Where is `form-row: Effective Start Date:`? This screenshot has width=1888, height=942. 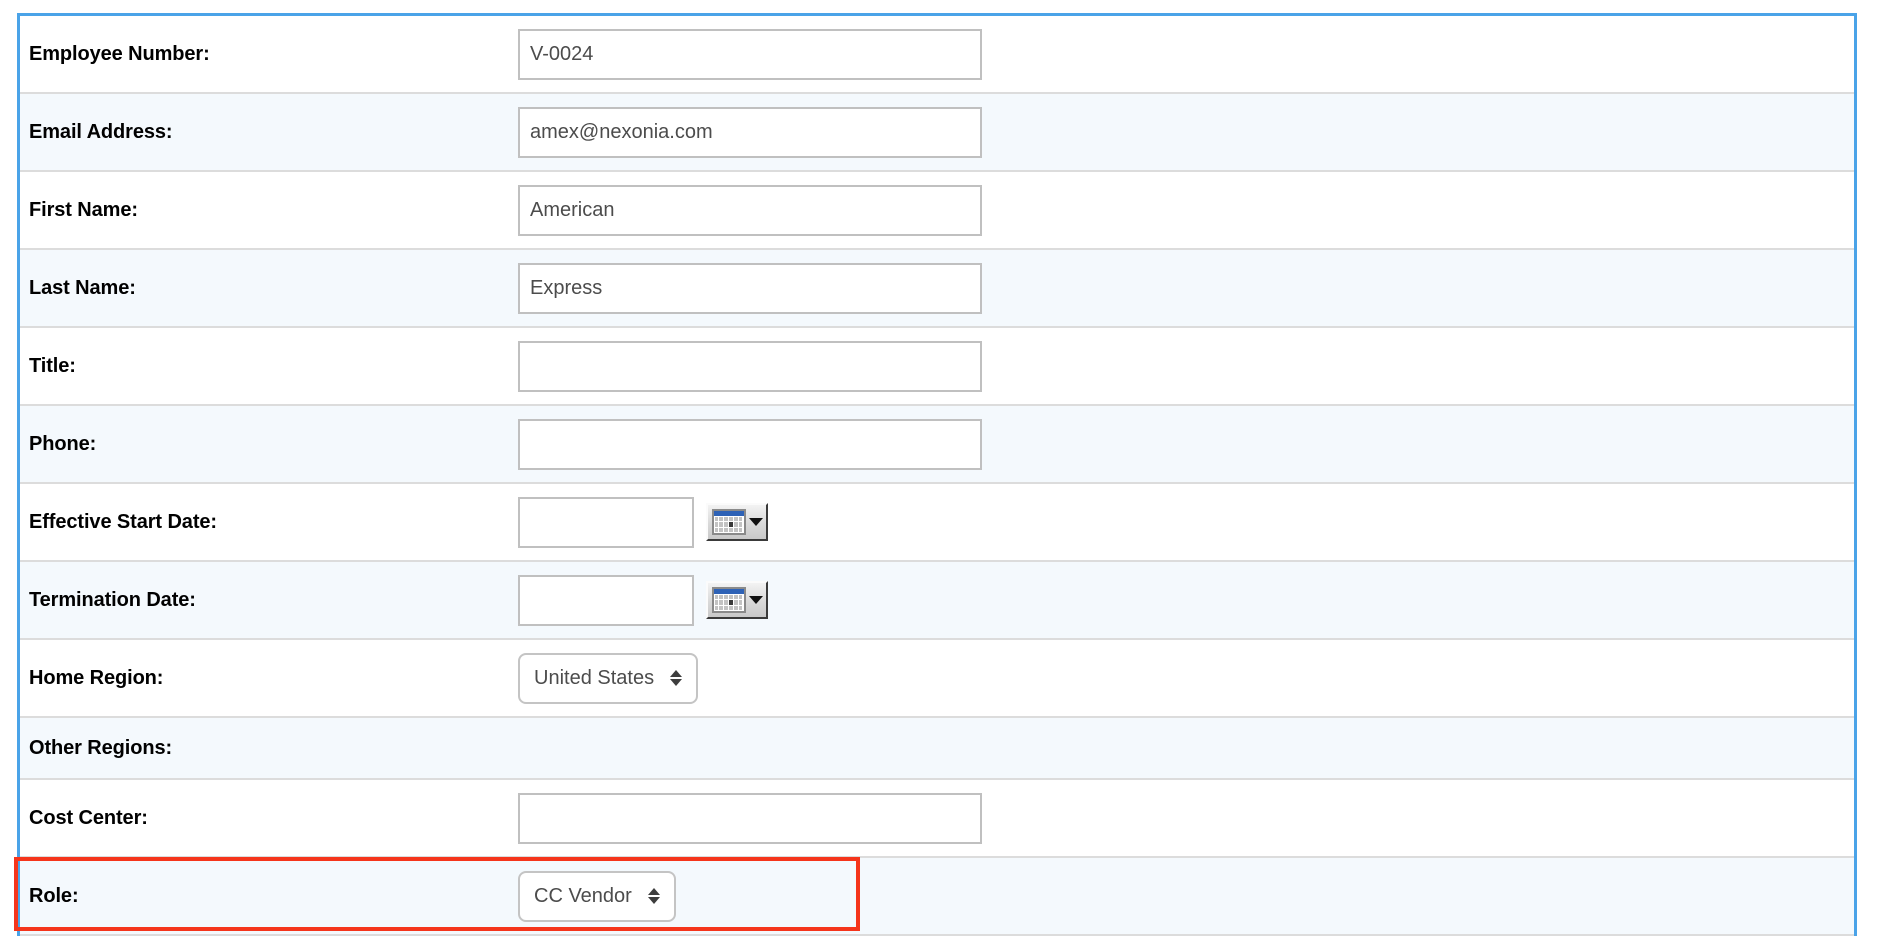 form-row: Effective Start Date: is located at coordinates (937, 523).